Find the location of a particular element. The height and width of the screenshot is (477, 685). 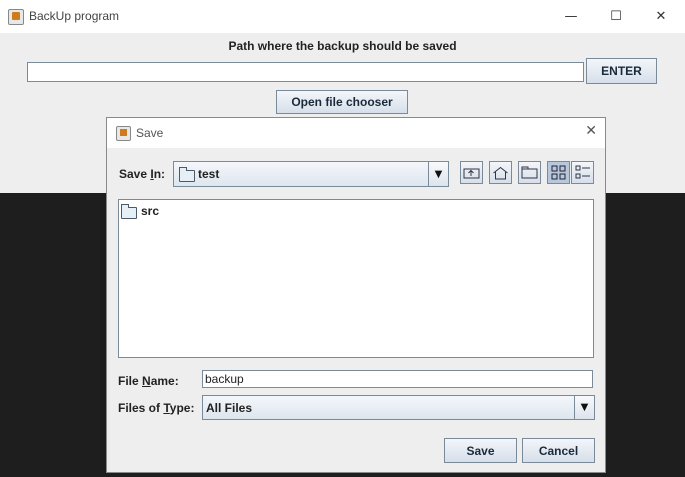

title-bar: BackUp program — ☐ ✕ is located at coordinates (342, 16).